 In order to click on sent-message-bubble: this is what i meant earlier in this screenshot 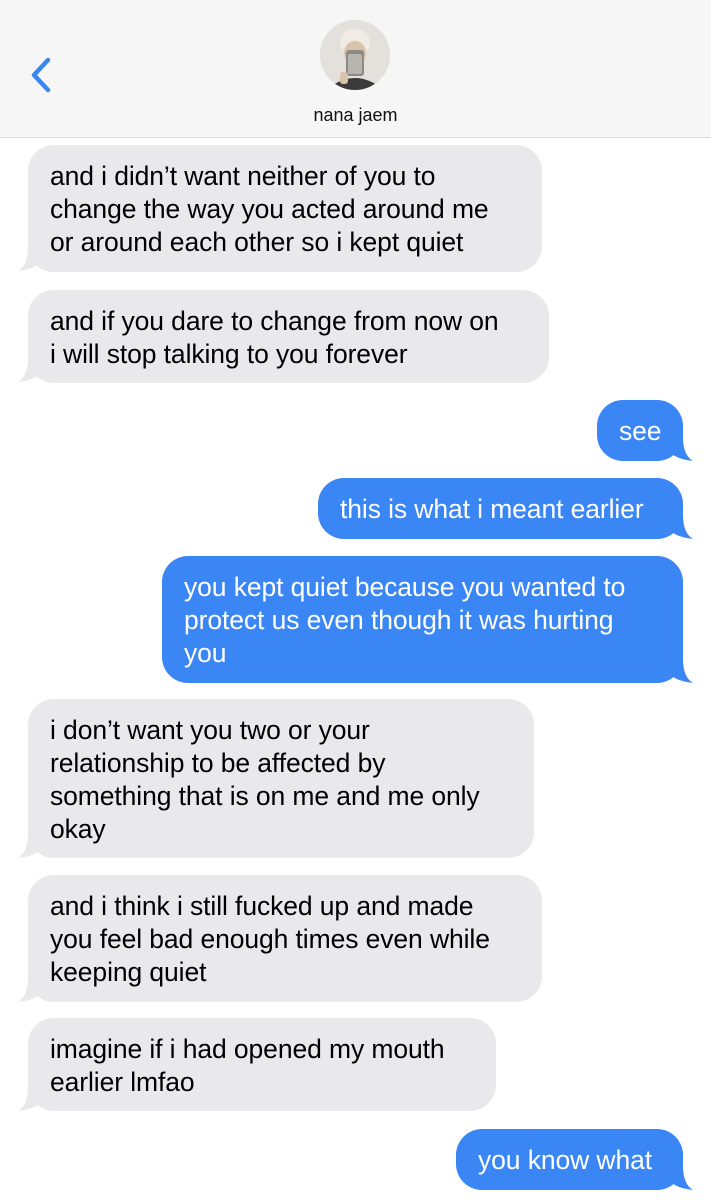, I will do `click(500, 508)`.